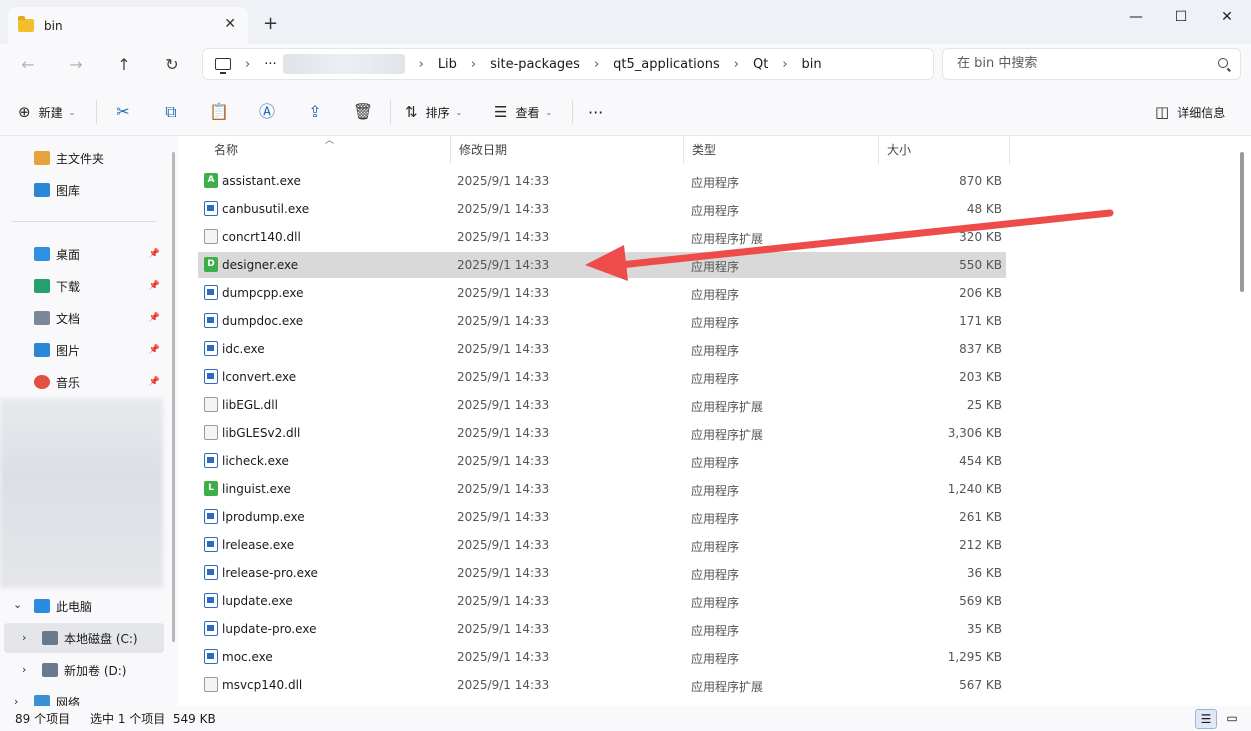 This screenshot has width=1251, height=731. What do you see at coordinates (261, 433) in the screenshot?
I see `file-name: libGLESv2.dll` at bounding box center [261, 433].